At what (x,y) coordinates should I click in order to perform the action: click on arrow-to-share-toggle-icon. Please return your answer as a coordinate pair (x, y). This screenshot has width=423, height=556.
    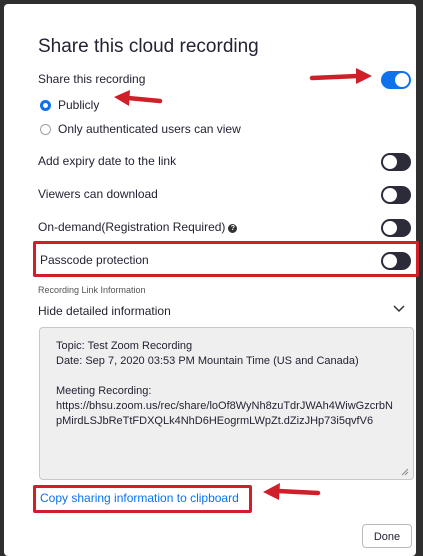
    Looking at the image, I should click on (340, 76).